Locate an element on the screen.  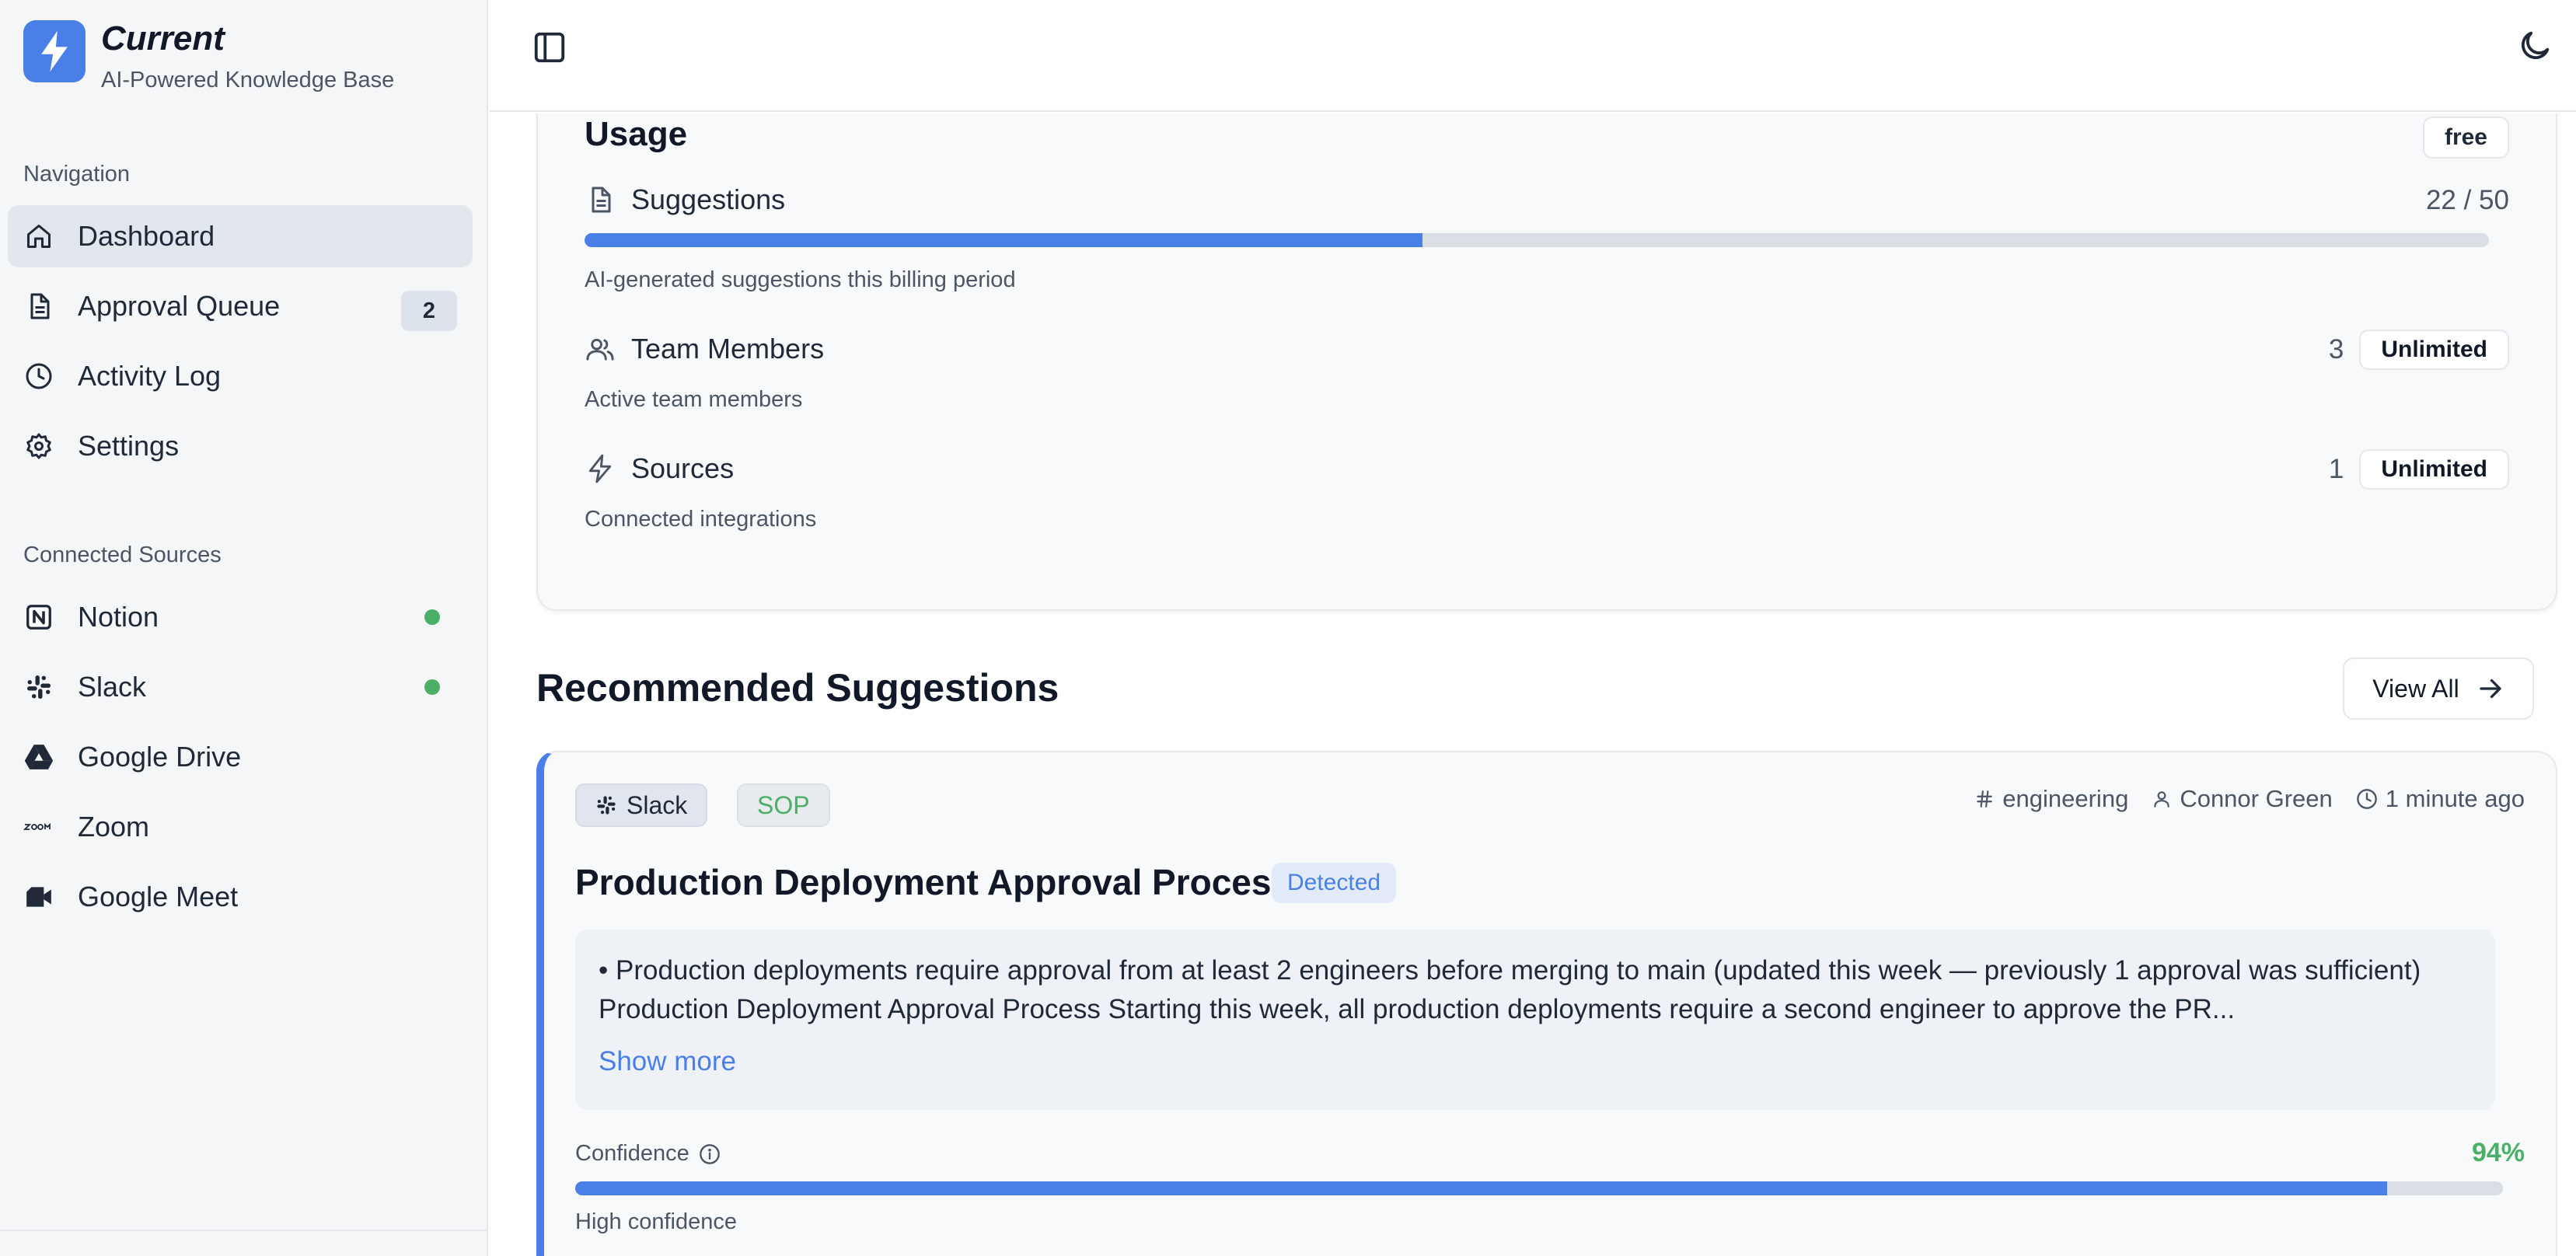
home-icon is located at coordinates (39, 236).